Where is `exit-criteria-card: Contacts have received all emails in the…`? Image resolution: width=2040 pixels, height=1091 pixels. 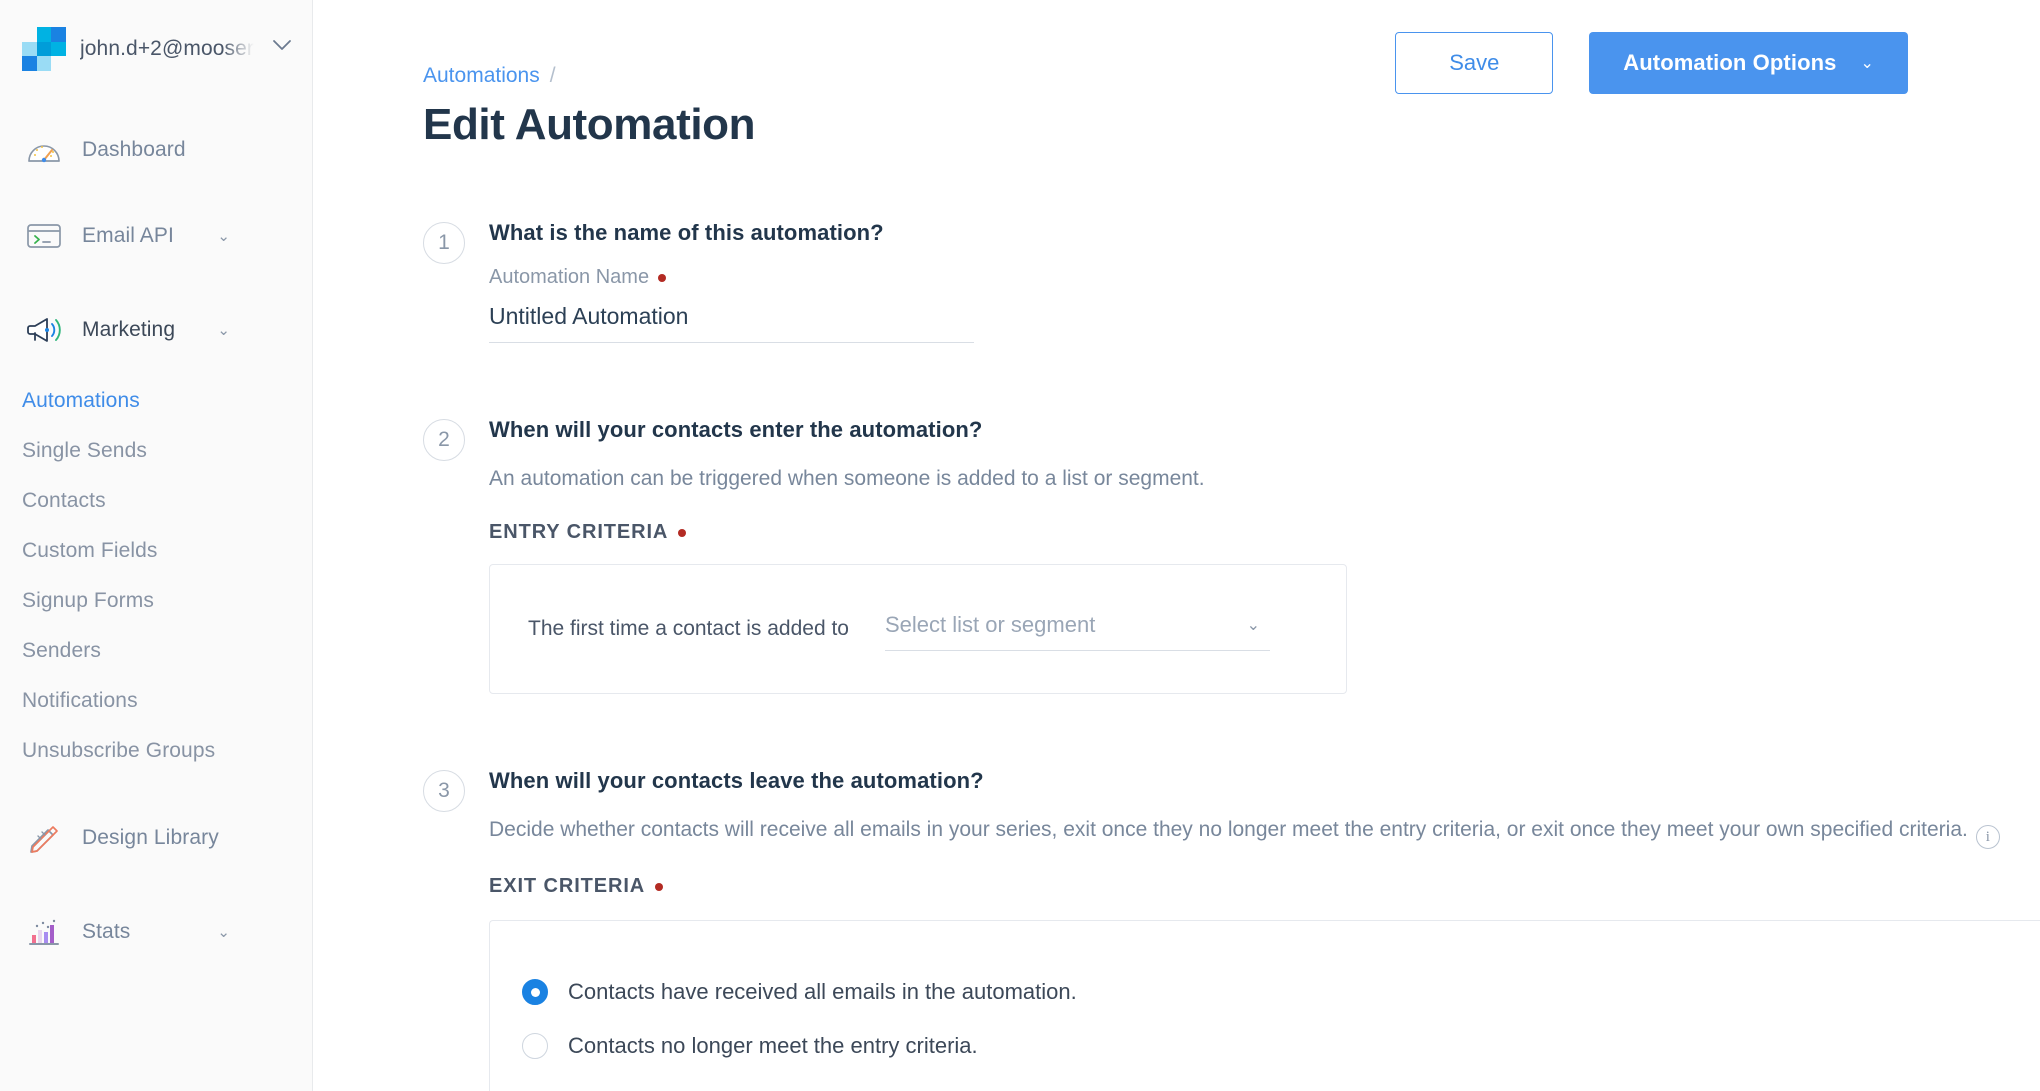 exit-criteria-card: Contacts have received all emails in the… is located at coordinates (1264, 1005).